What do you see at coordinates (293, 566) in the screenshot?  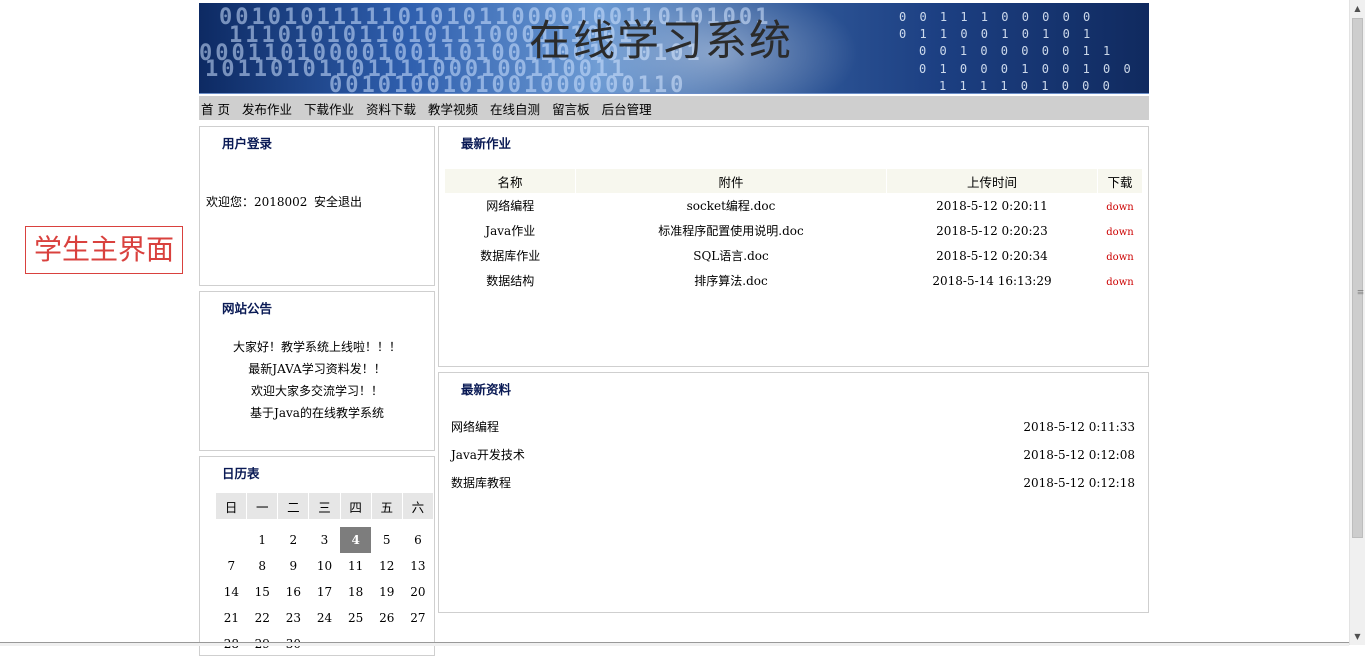 I see `calendar-day: 9` at bounding box center [293, 566].